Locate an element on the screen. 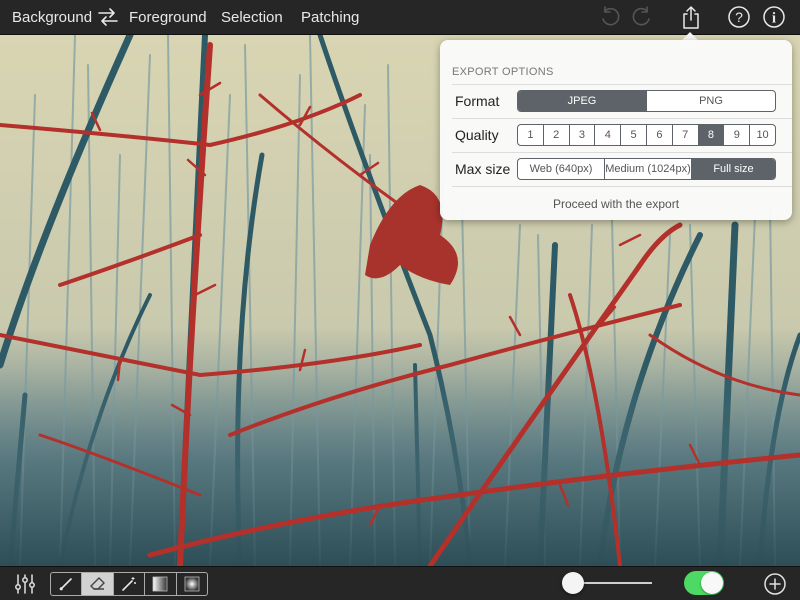  proceed-export-button: Proceed with the export is located at coordinates (616, 204).